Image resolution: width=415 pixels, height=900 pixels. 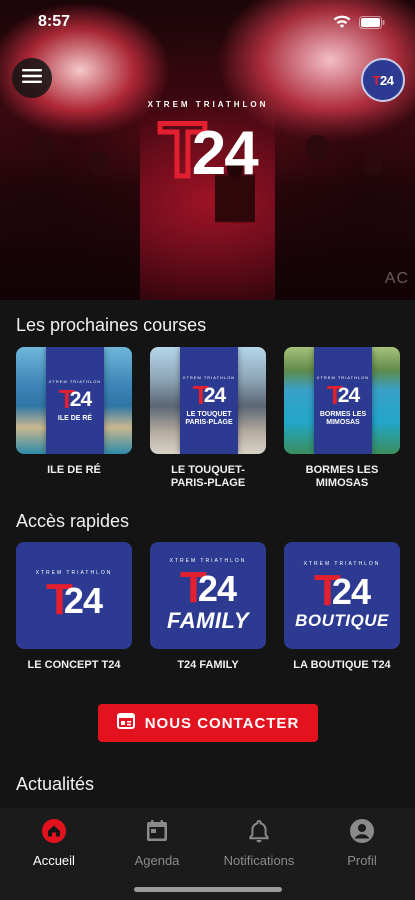 What do you see at coordinates (362, 833) in the screenshot?
I see `user-icon` at bounding box center [362, 833].